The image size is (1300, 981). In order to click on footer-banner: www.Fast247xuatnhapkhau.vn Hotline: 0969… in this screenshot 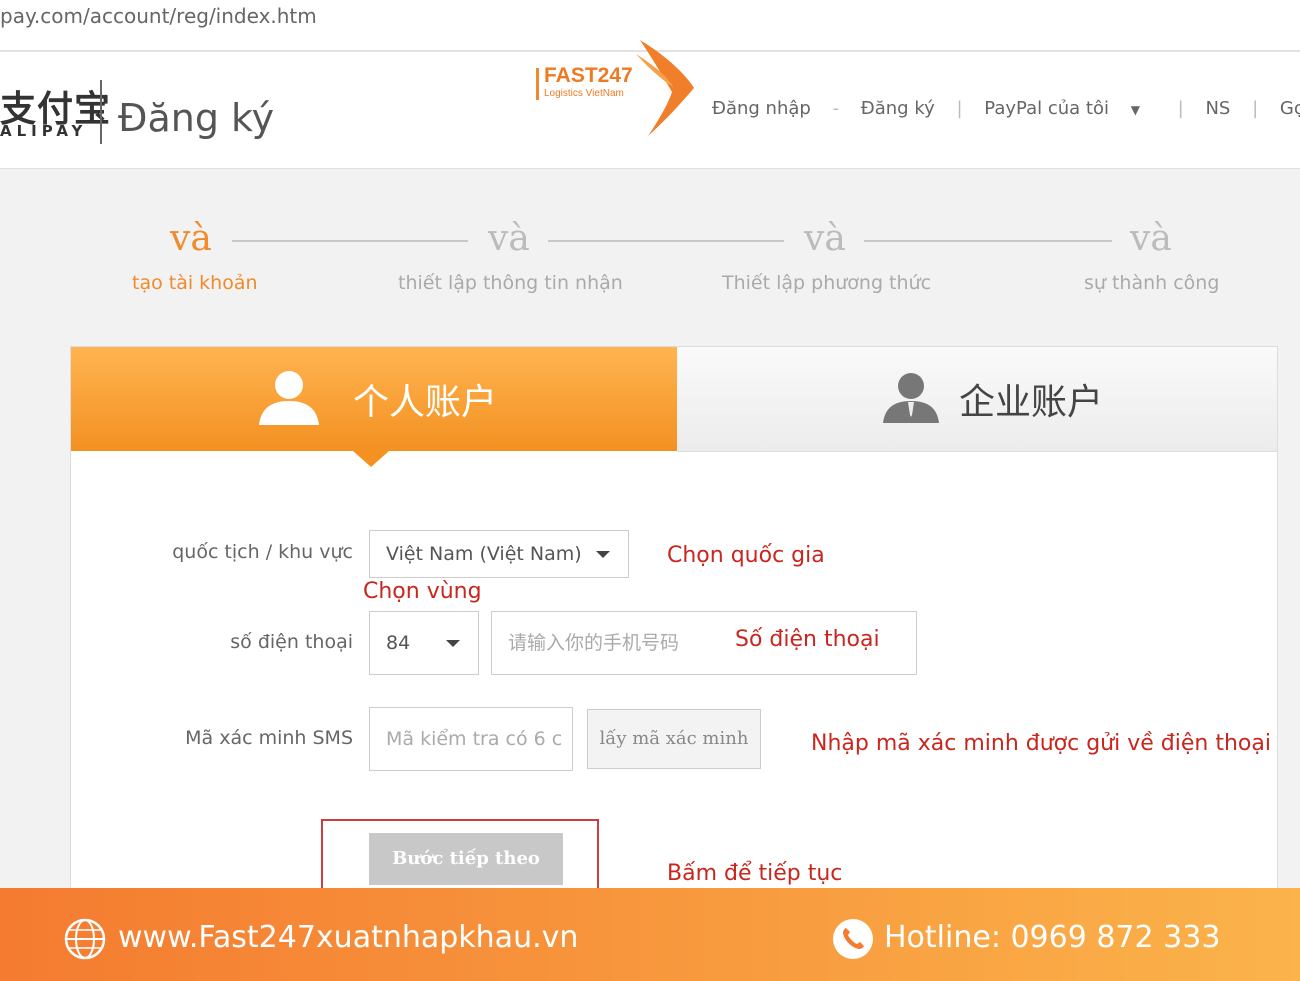, I will do `click(650, 934)`.